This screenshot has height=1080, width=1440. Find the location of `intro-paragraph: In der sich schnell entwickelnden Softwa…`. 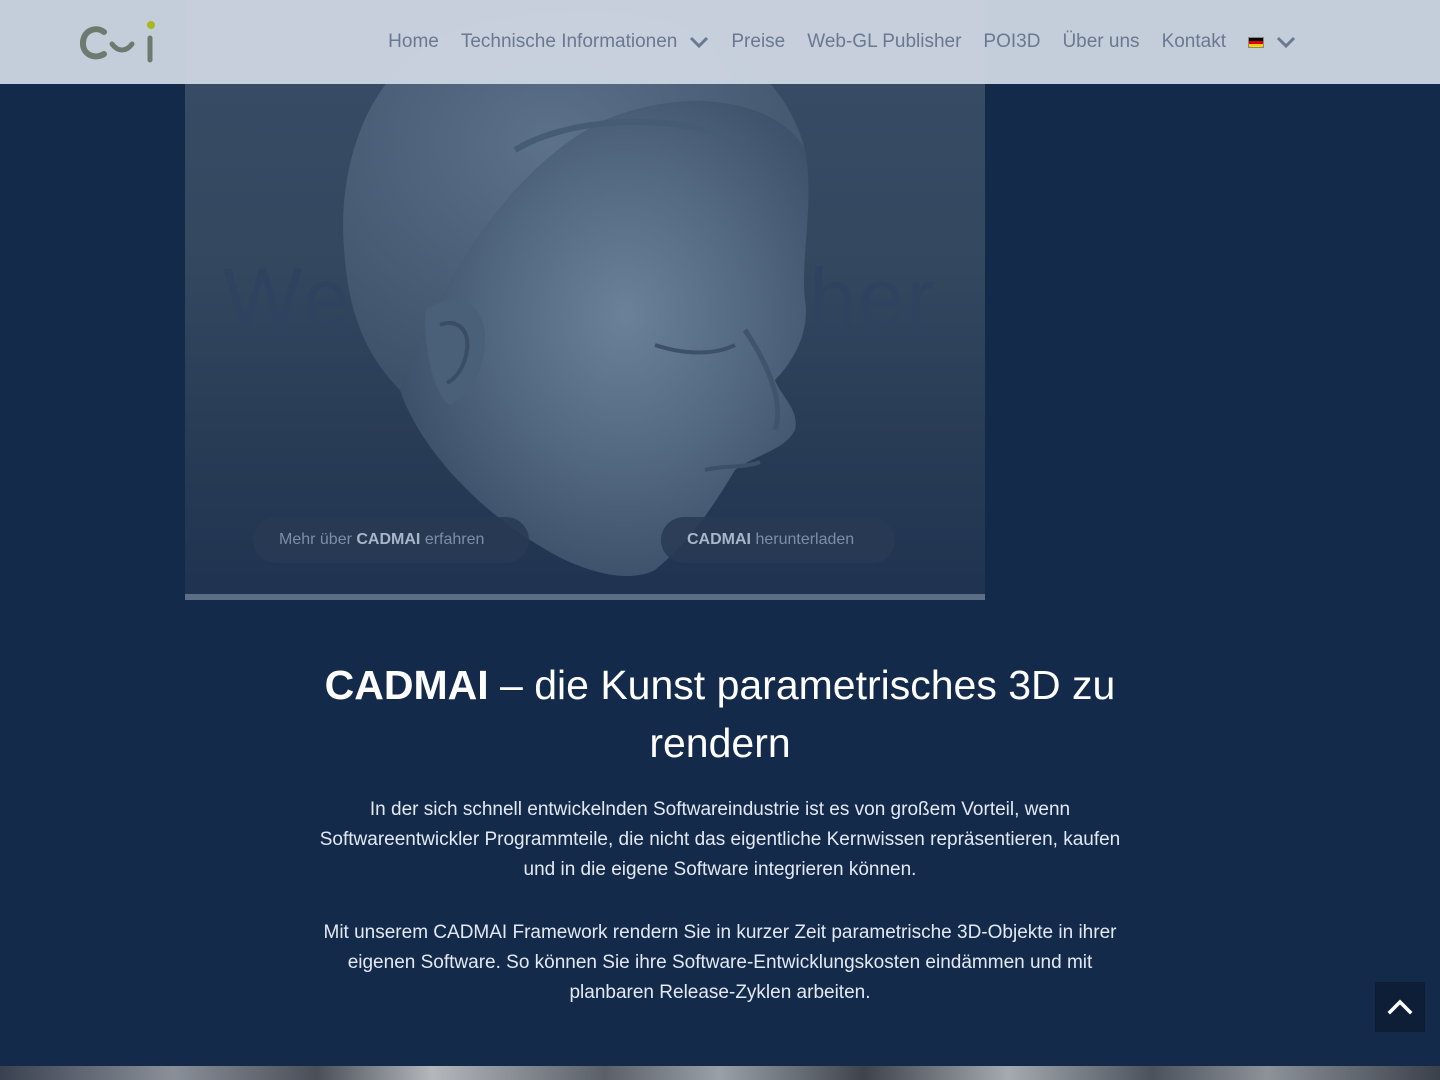

intro-paragraph: In der sich schnell entwickelnden Softwa… is located at coordinates (720, 839).